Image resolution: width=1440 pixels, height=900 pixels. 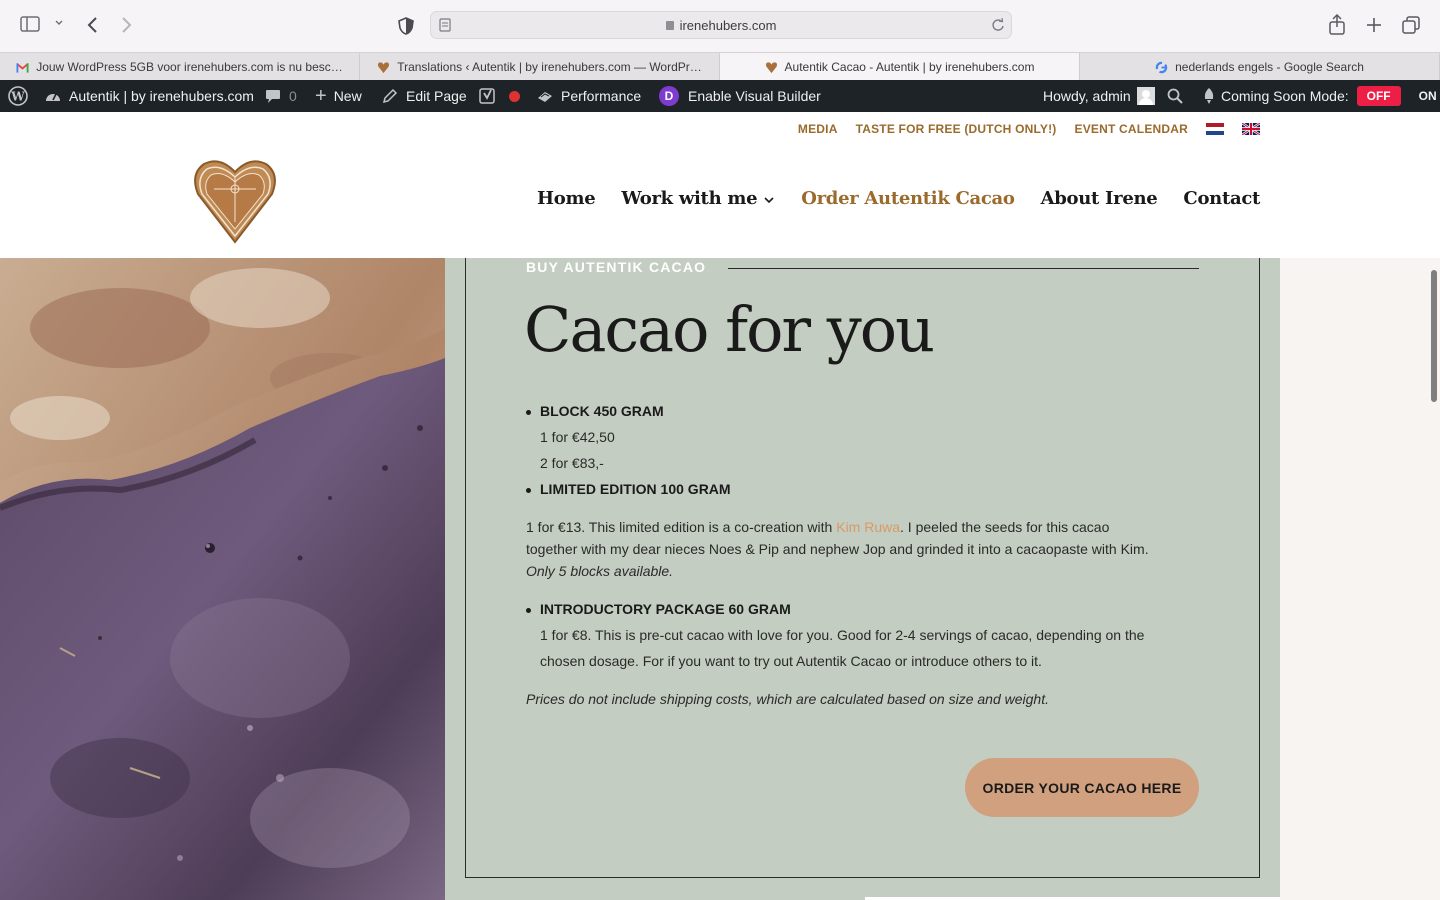 What do you see at coordinates (1269, 67) in the screenshot?
I see `tab-title: nederlands engels - Google Search` at bounding box center [1269, 67].